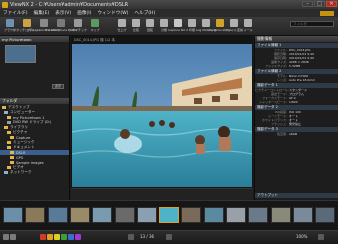 The image size is (338, 244). I want to click on list-view-icon, so click(13, 237).